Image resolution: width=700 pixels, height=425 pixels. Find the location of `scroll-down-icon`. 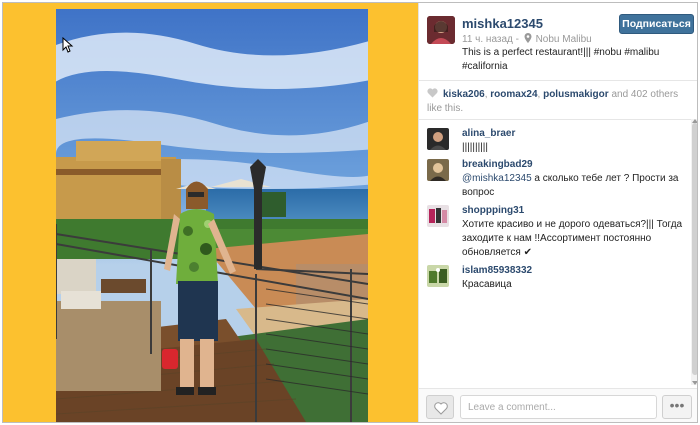

scroll-down-icon is located at coordinates (695, 383).